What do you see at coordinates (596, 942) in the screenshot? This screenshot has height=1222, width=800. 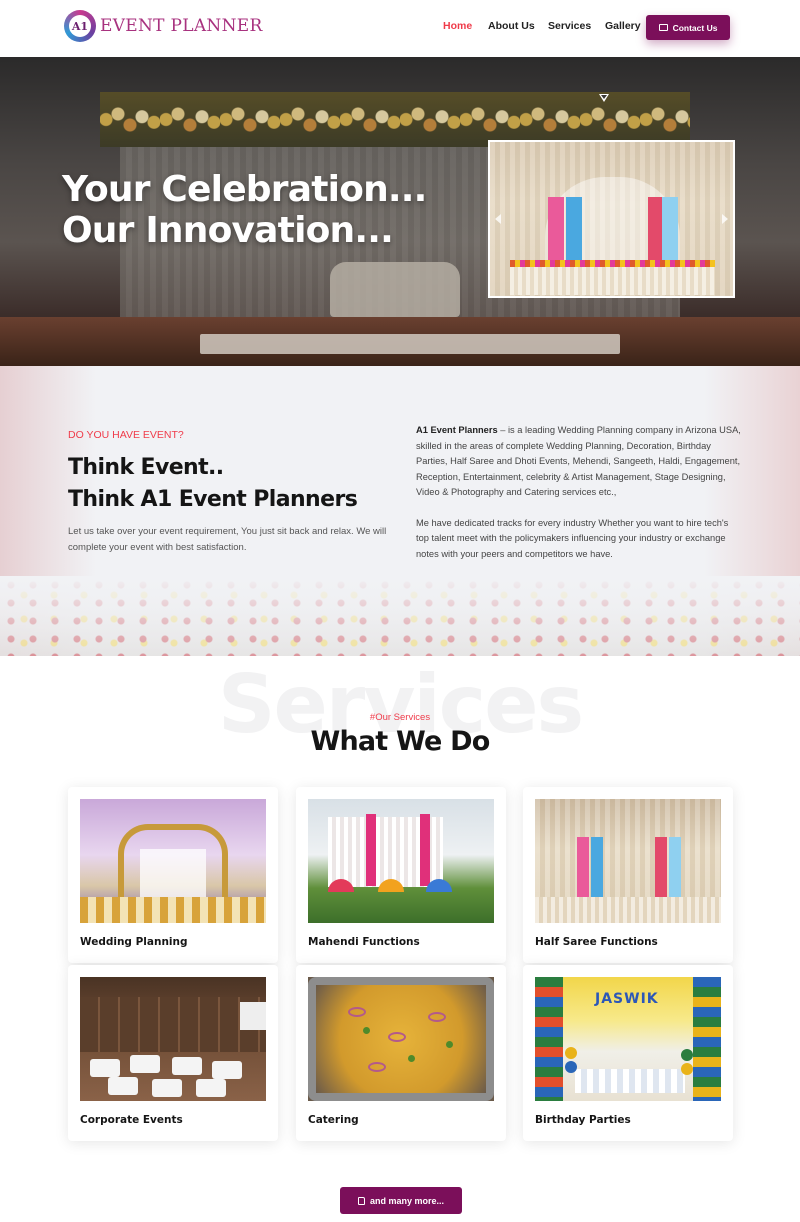 I see `service-card-label: Half Saree Functions` at bounding box center [596, 942].